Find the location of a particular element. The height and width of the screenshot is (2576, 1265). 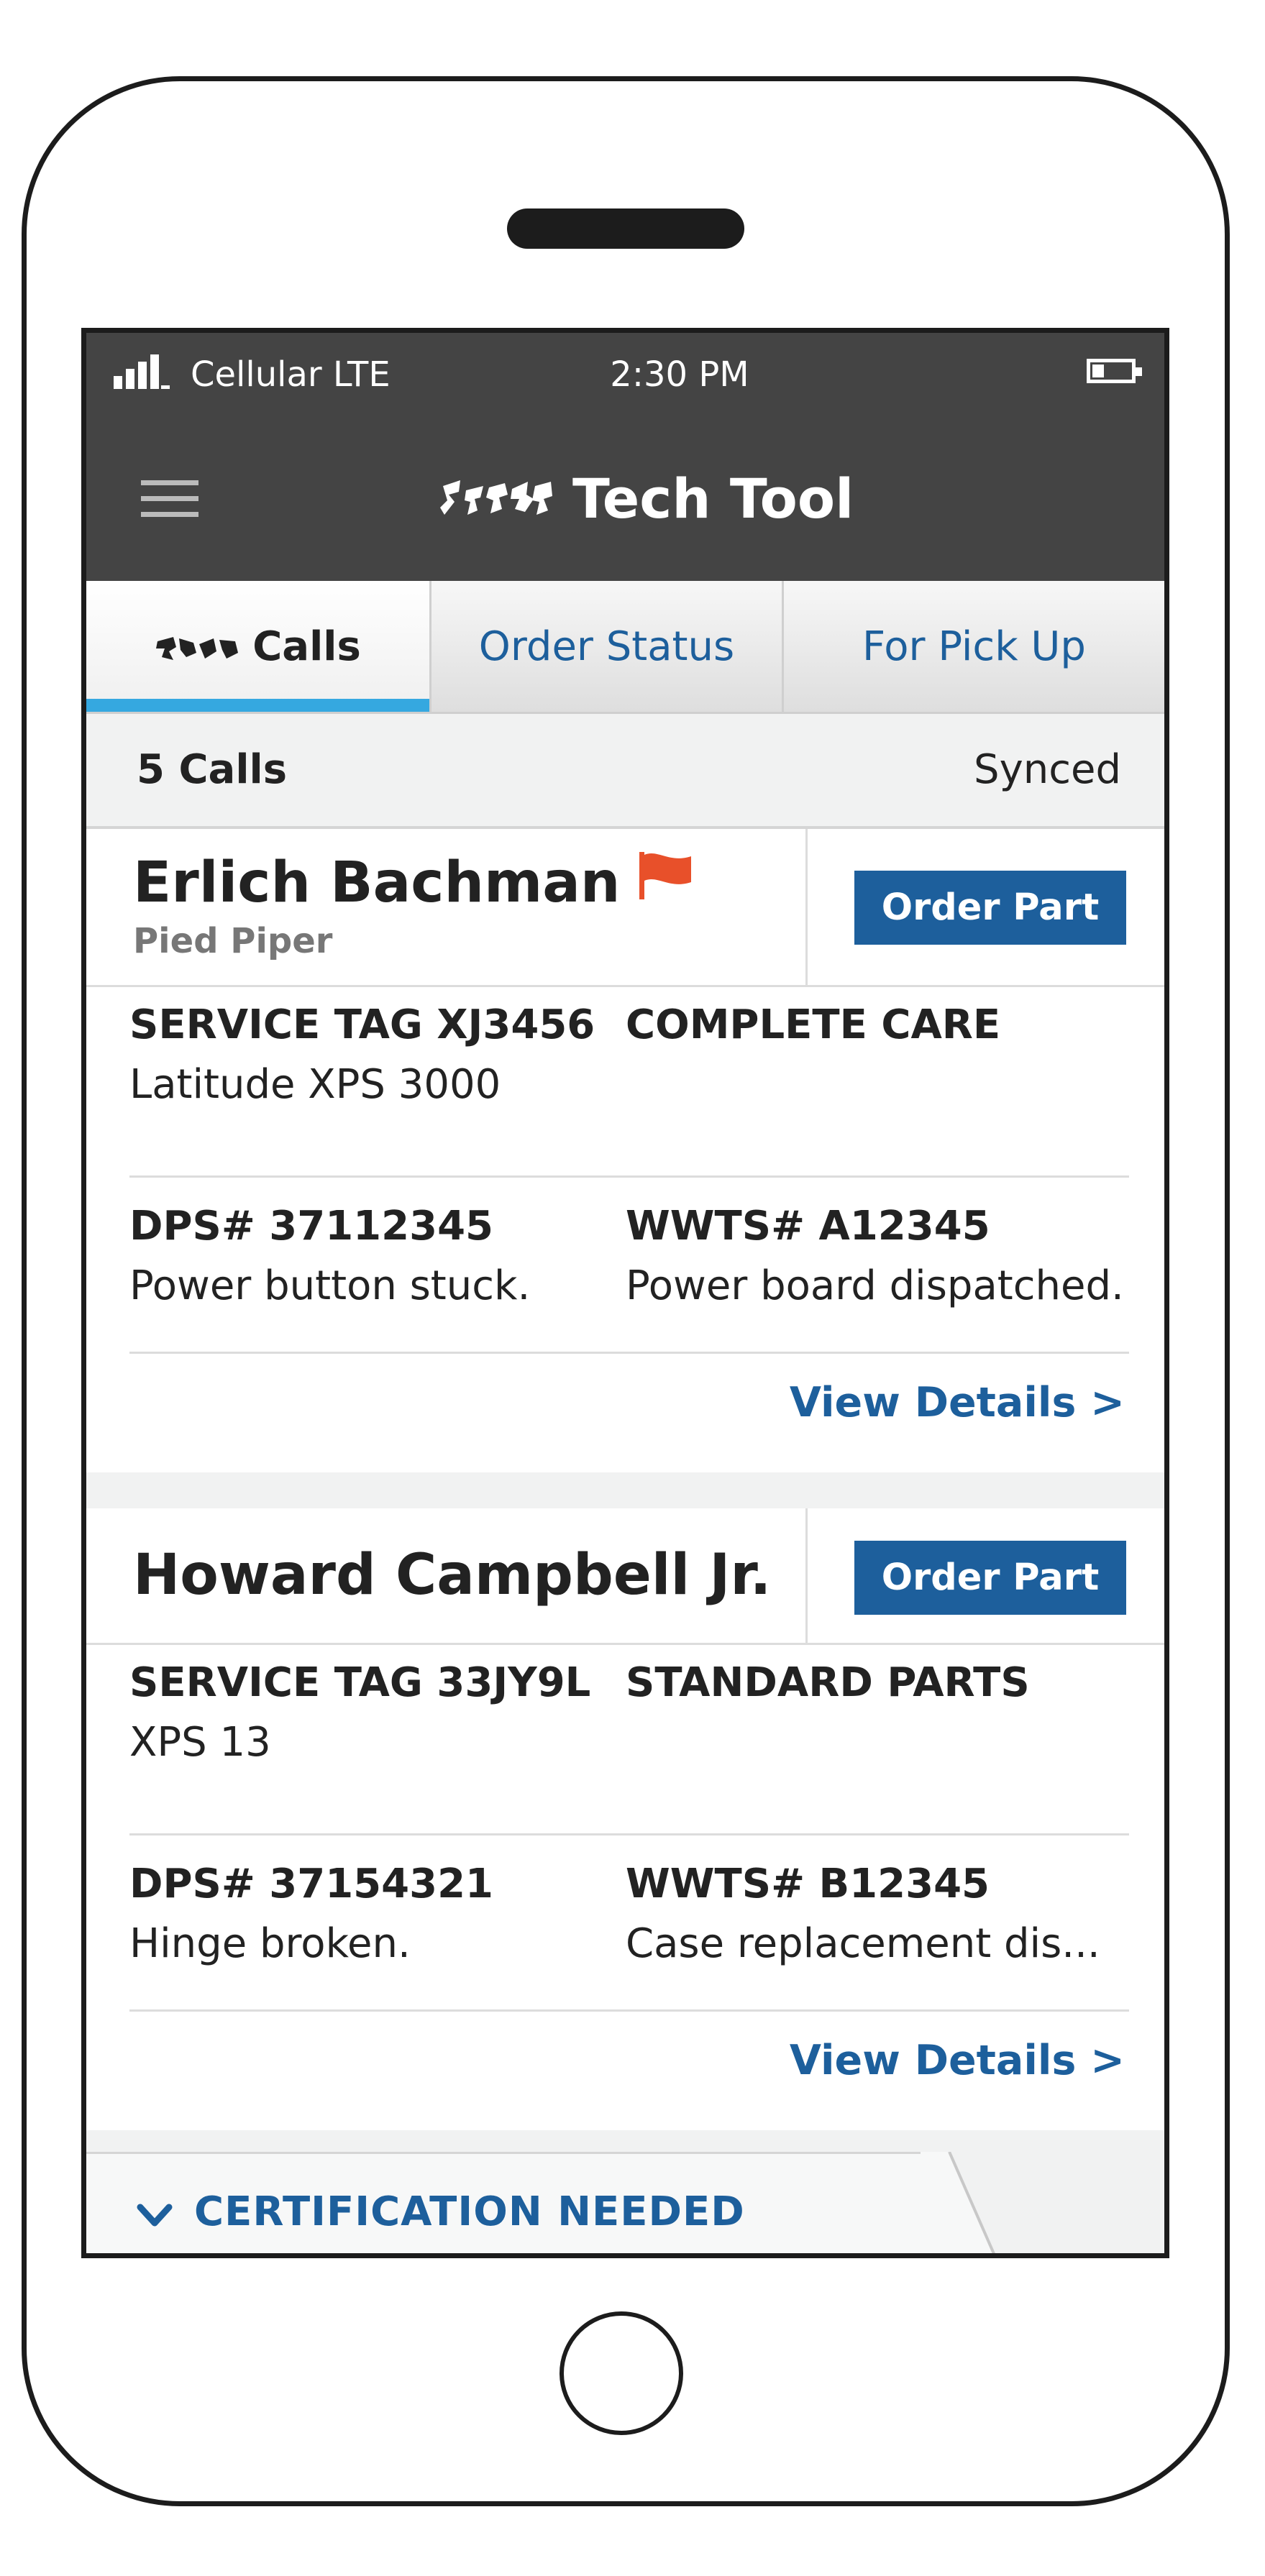

tab-for-pick-up: For Pick Up is located at coordinates (974, 646).